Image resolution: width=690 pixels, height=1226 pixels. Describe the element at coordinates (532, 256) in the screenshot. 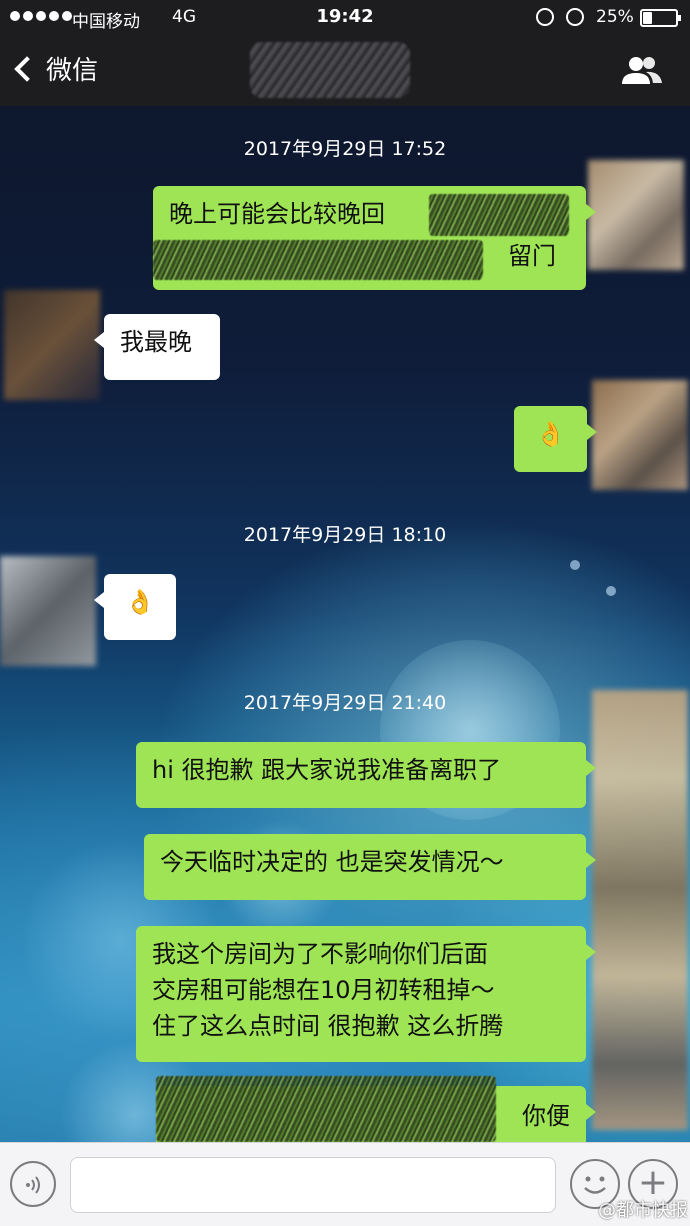

I see `message-text-tail: 留门` at that location.